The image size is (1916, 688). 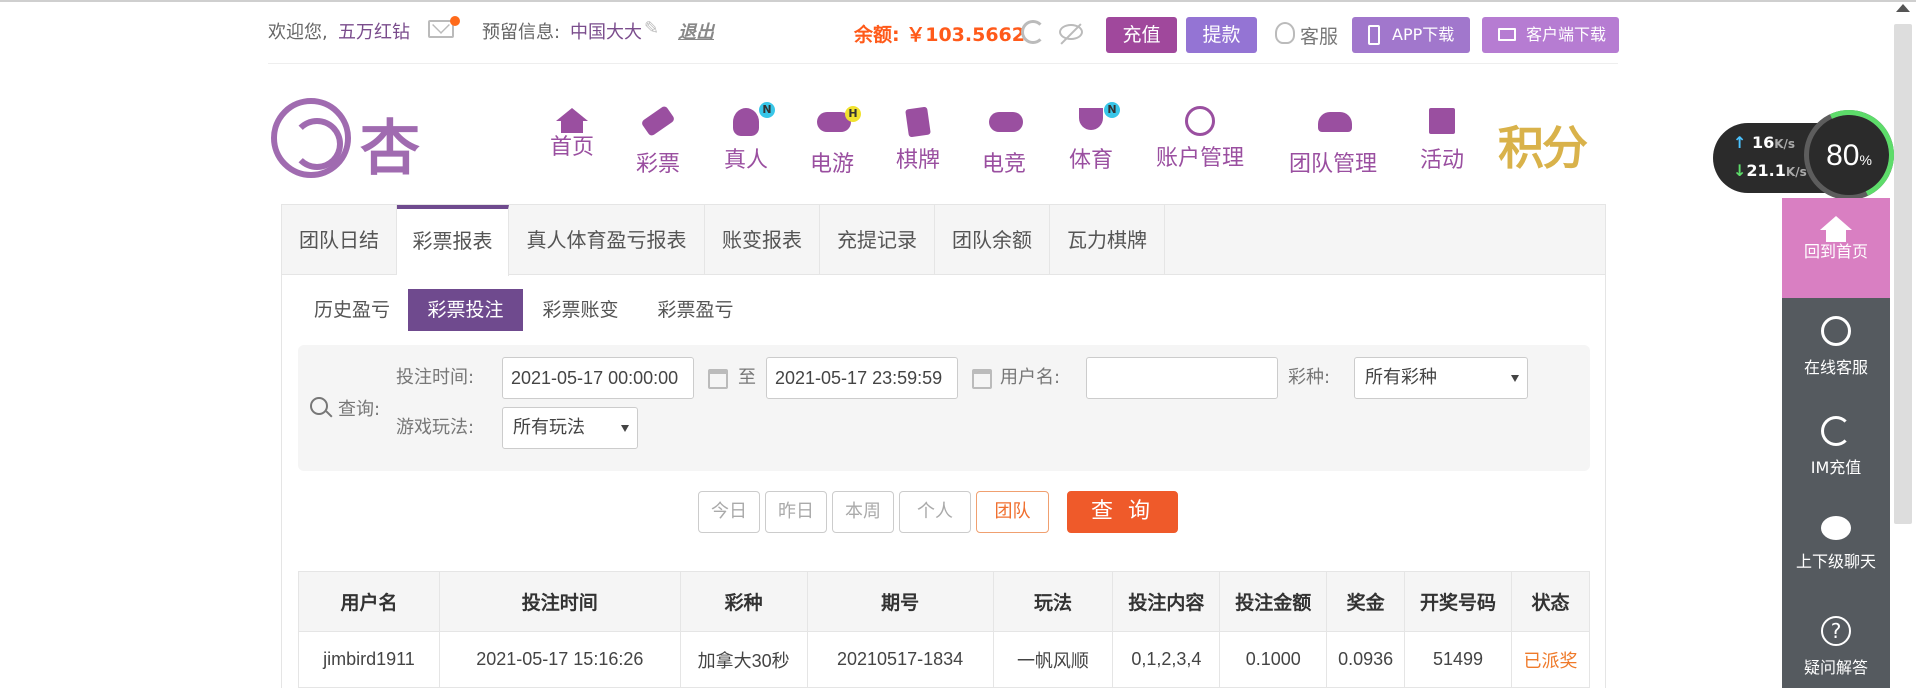 What do you see at coordinates (1740, 142) in the screenshot?
I see `upload-arrow-icon: ↑` at bounding box center [1740, 142].